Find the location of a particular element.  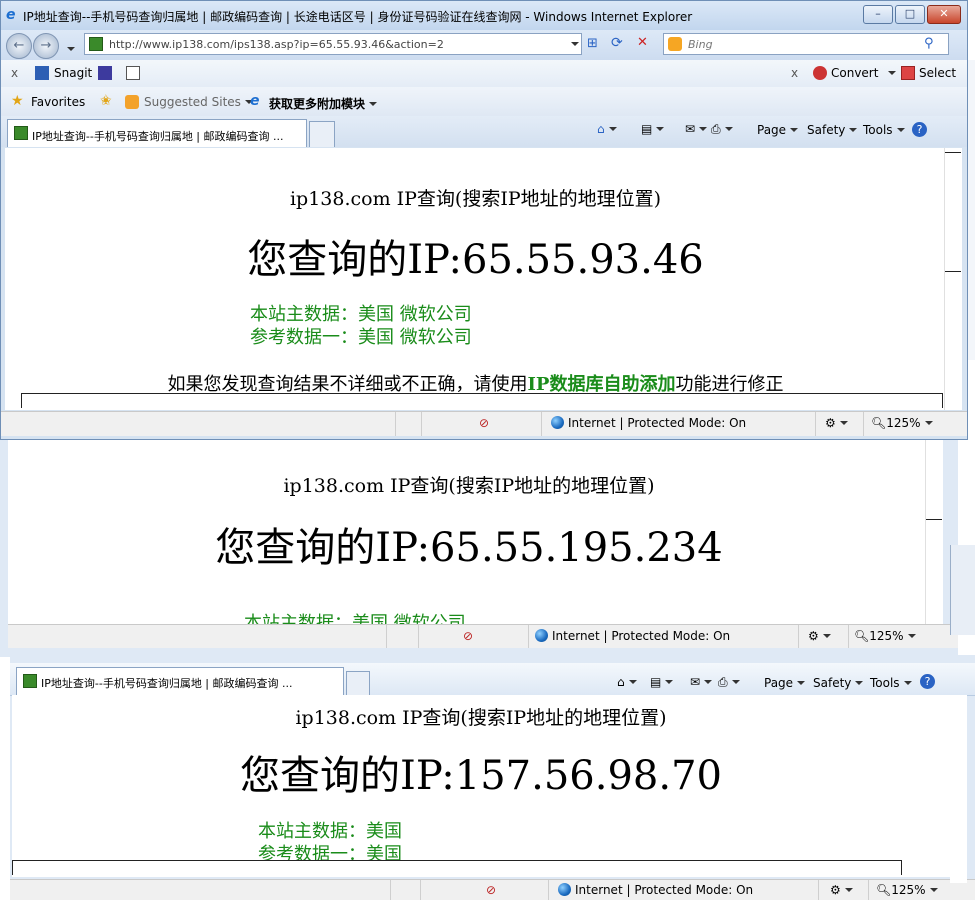

note-prefix: 如果您发现查询结果不详细或不正确，请使用 is located at coordinates (347, 384).